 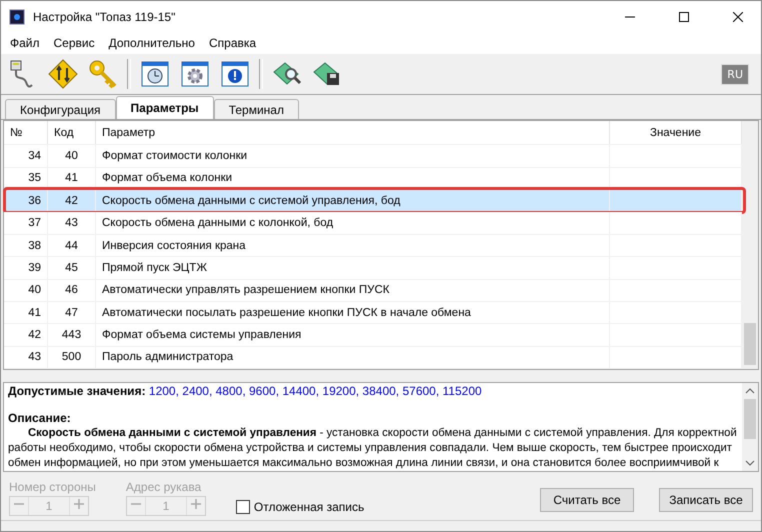 What do you see at coordinates (353, 313) in the screenshot?
I see `table-cell: Автоматически посылать разрешение кнопки ПУСК в начале обмена` at bounding box center [353, 313].